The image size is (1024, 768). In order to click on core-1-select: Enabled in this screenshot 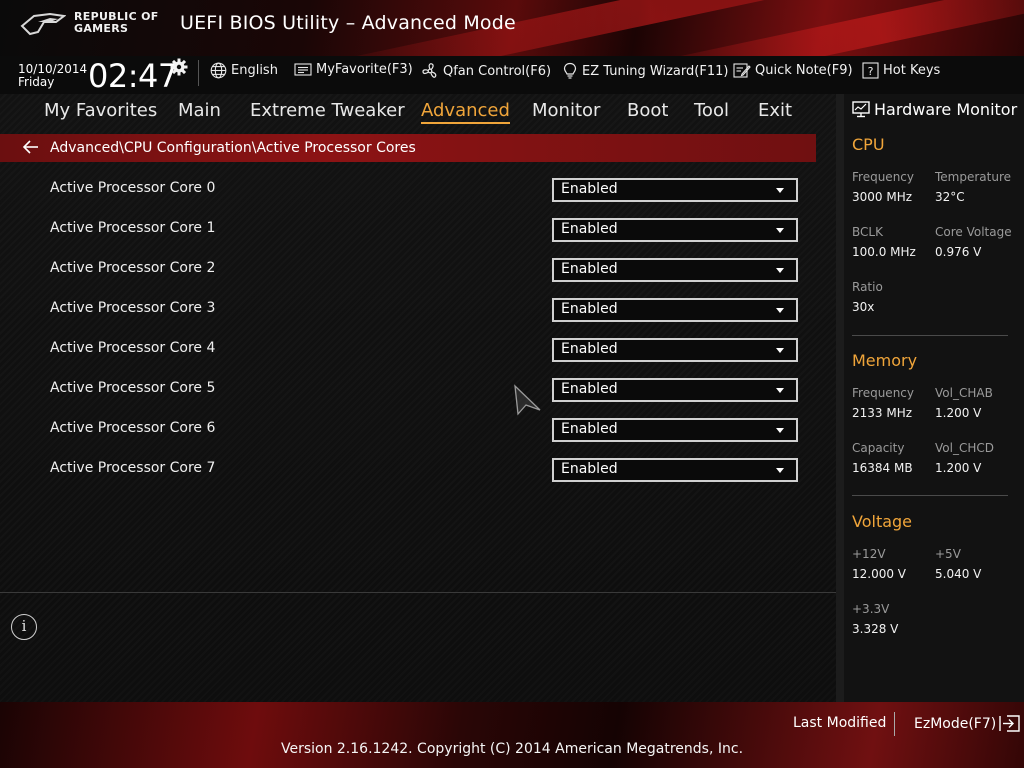, I will do `click(675, 230)`.